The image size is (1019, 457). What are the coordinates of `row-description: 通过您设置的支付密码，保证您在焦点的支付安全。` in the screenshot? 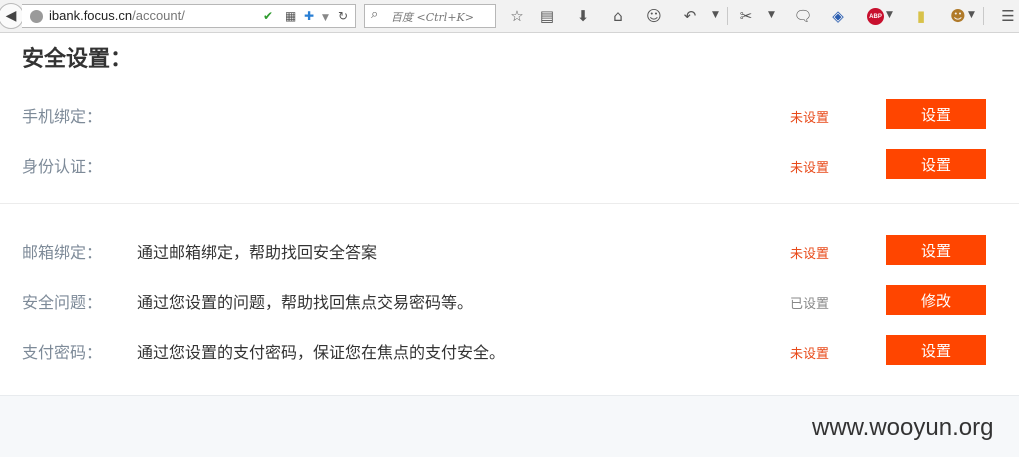 It's located at (321, 352).